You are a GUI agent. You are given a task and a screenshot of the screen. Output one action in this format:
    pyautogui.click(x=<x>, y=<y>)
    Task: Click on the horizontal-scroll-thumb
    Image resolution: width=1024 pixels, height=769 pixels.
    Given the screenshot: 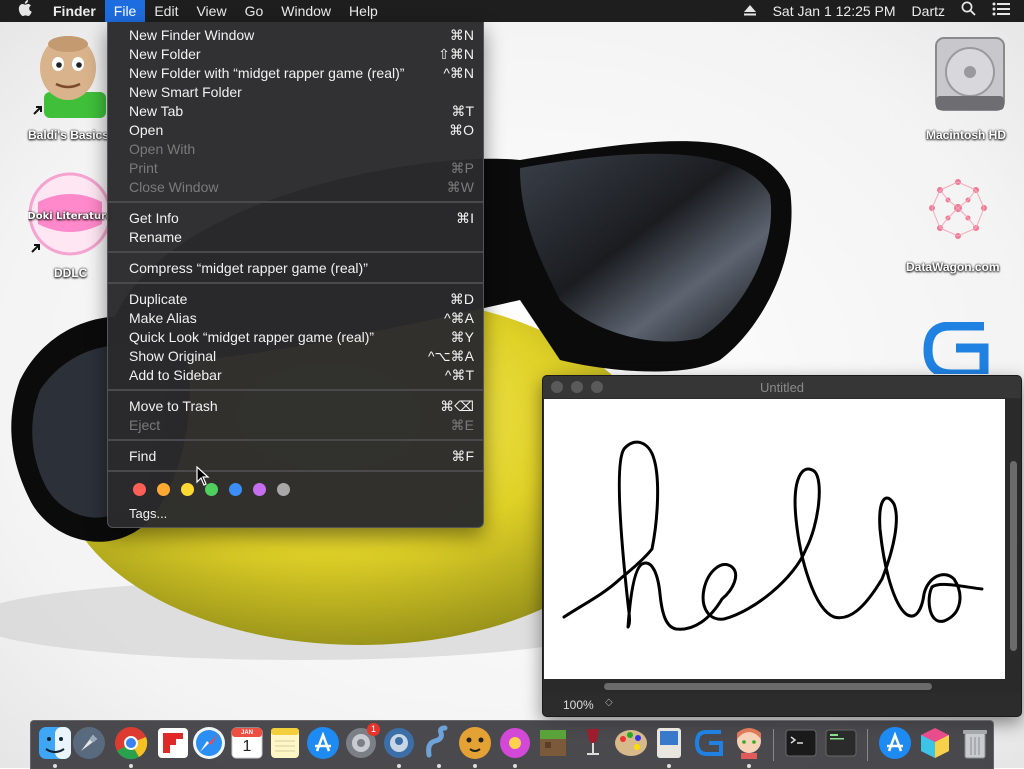 What is the action you would take?
    pyautogui.click(x=768, y=686)
    